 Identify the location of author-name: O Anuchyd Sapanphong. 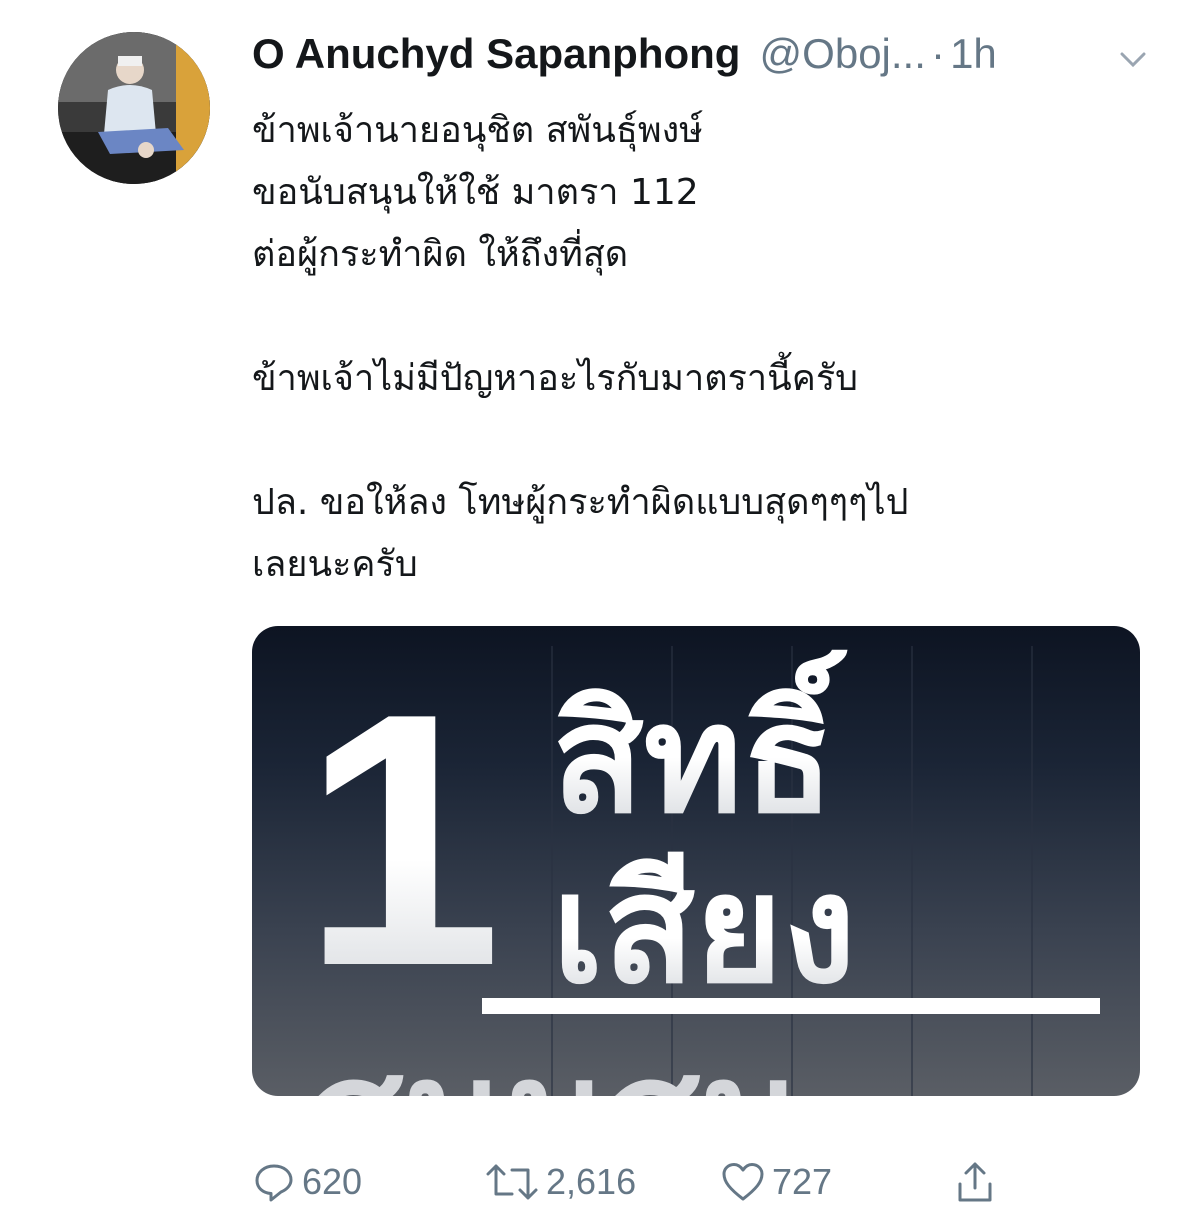
(496, 53).